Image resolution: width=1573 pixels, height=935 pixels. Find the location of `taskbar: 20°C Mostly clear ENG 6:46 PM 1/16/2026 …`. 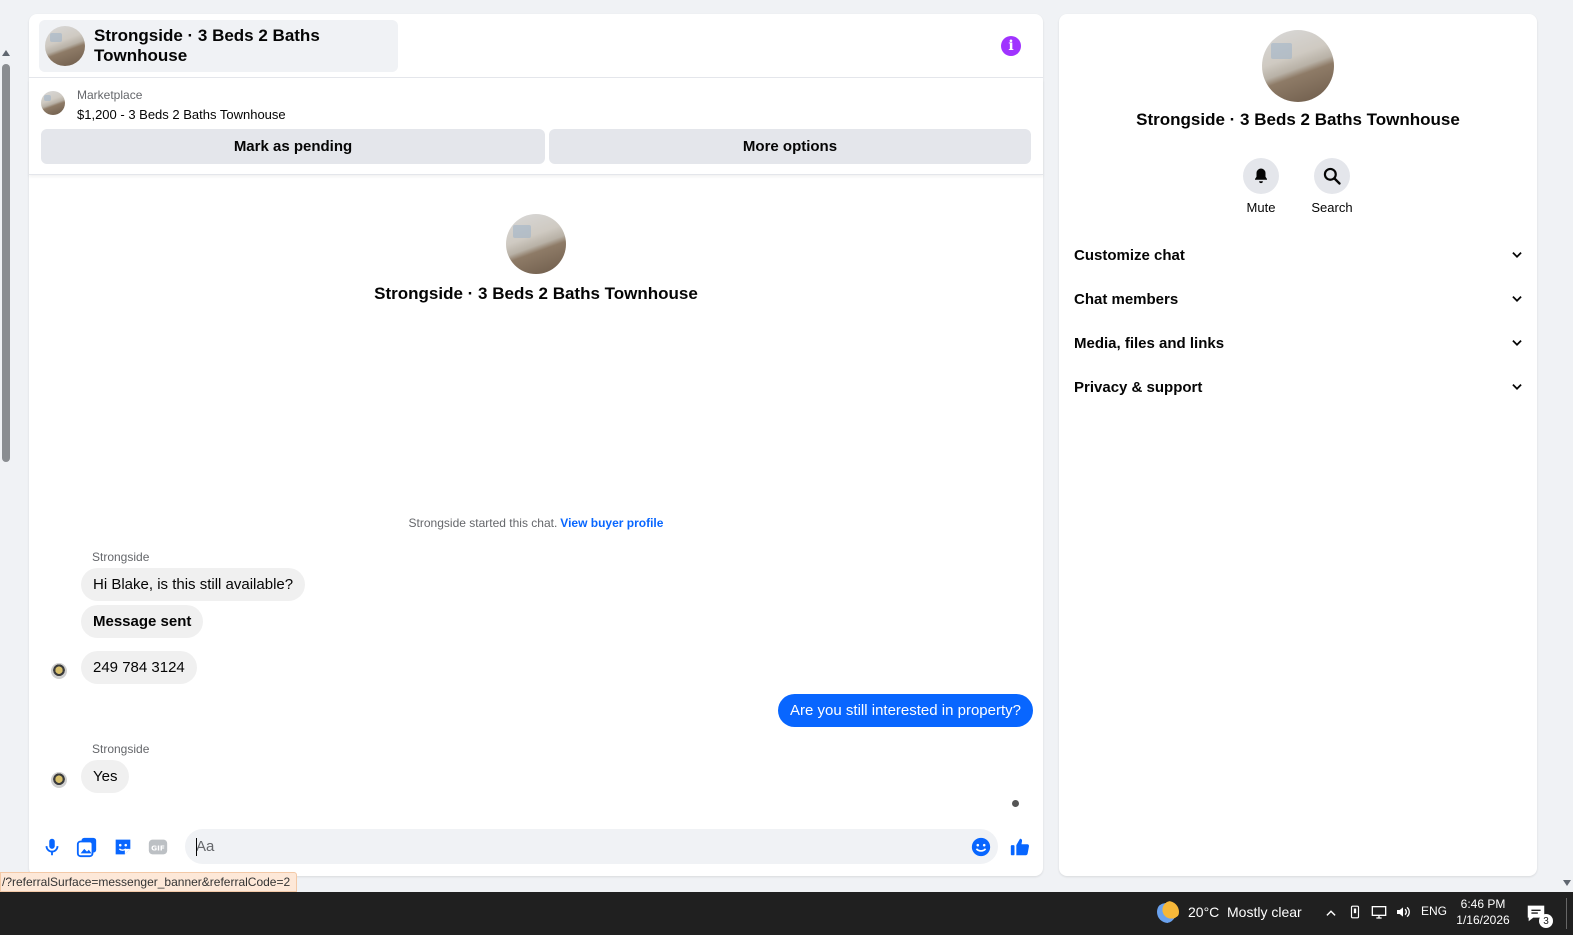

taskbar: 20°C Mostly clear ENG 6:46 PM 1/16/2026 … is located at coordinates (786, 913).